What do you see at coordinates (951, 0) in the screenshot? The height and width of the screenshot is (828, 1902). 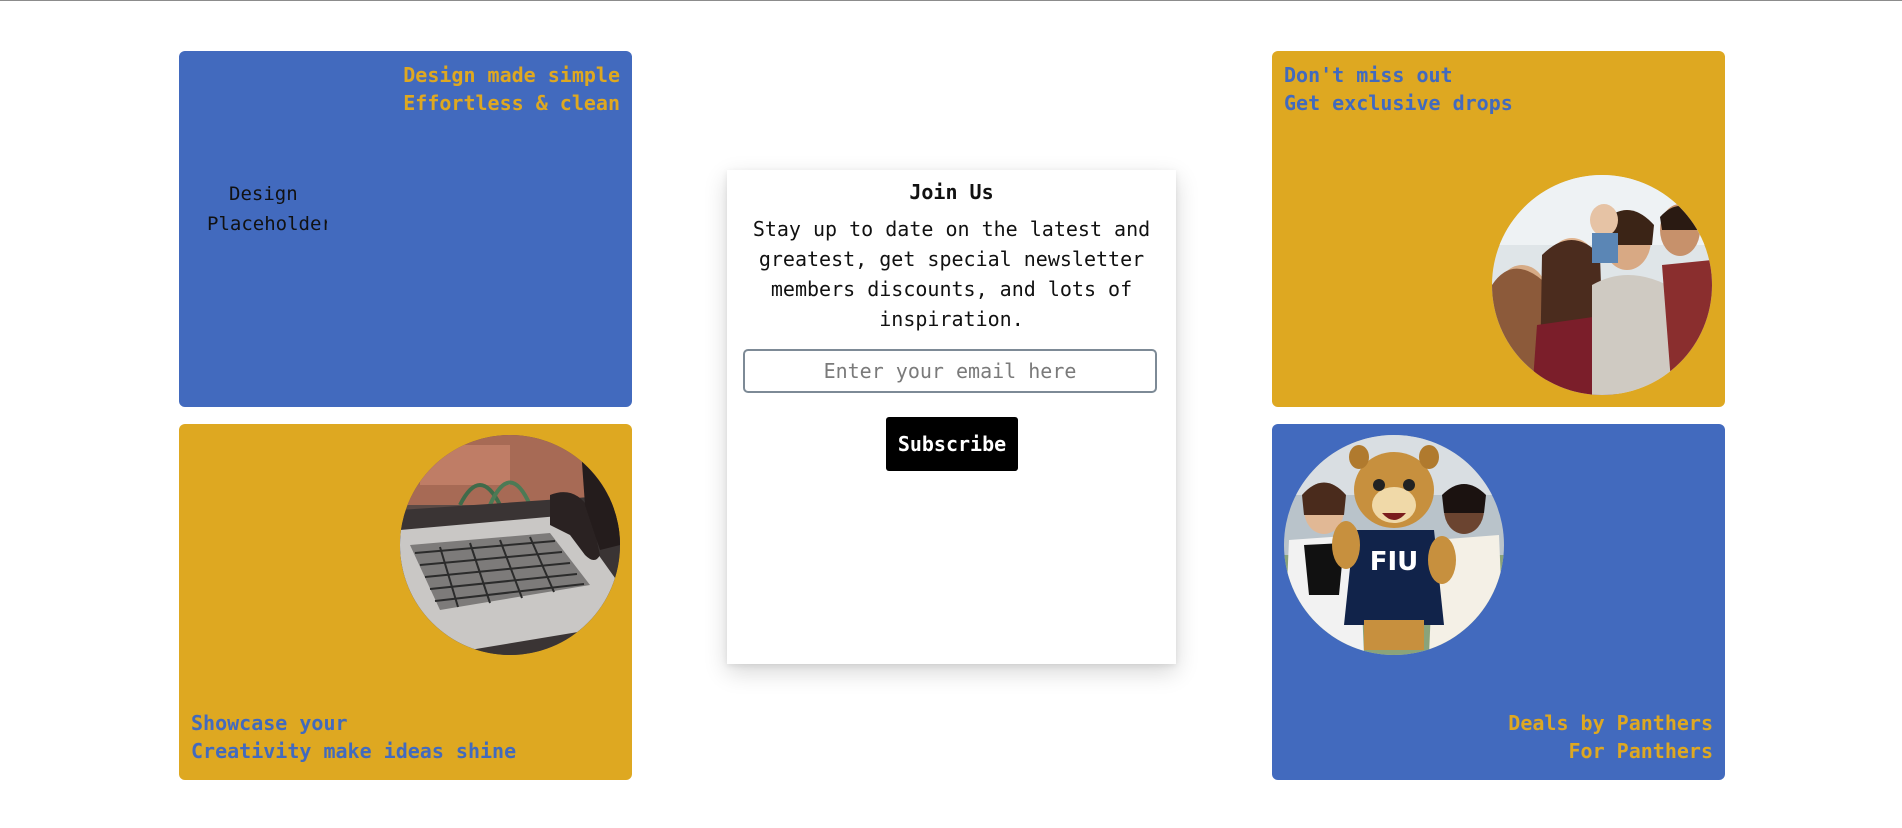 I see `top-divider` at bounding box center [951, 0].